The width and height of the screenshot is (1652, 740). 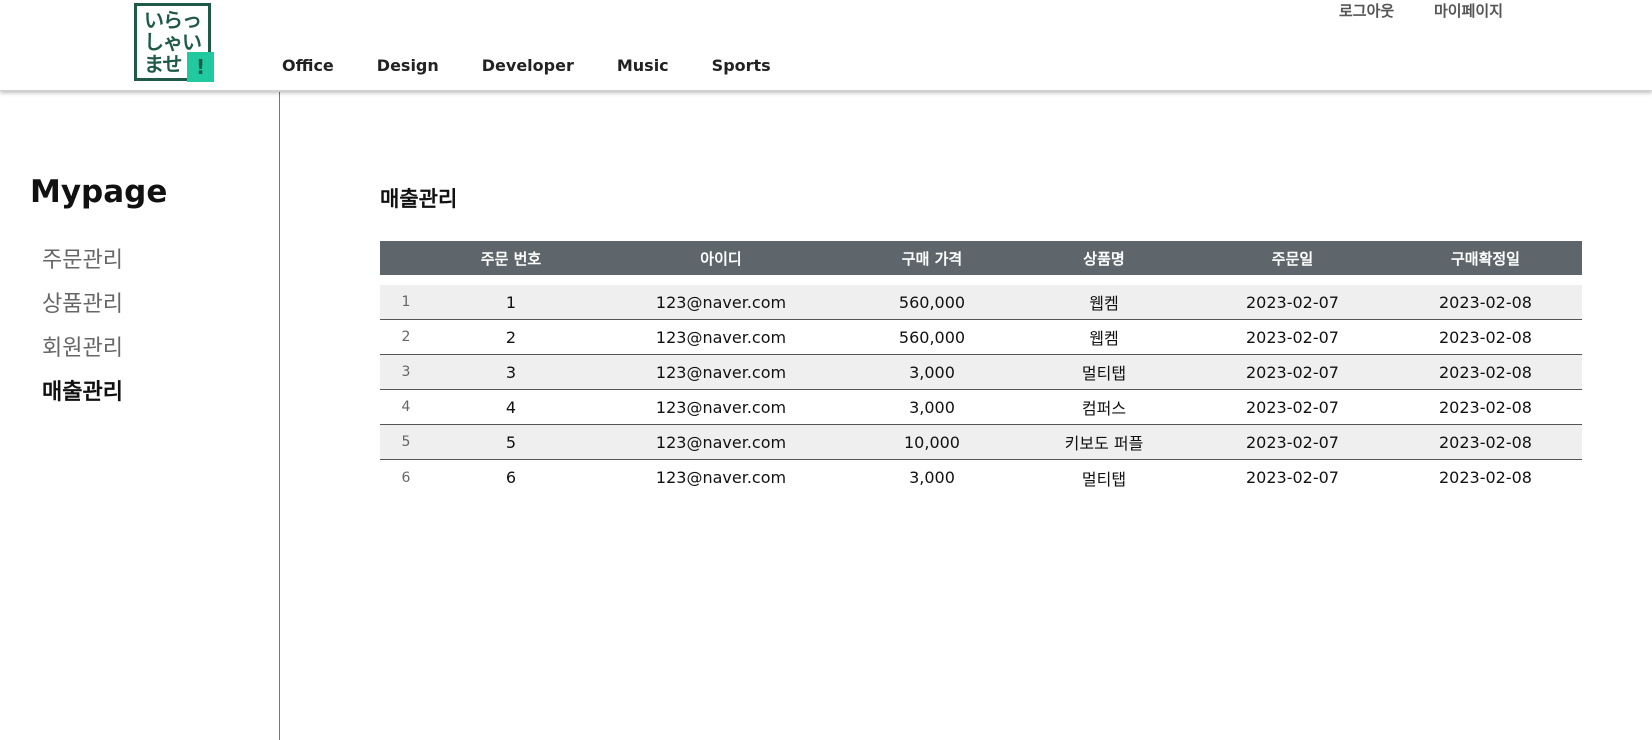 I want to click on logo-exclamation-mark: !, so click(x=200, y=67).